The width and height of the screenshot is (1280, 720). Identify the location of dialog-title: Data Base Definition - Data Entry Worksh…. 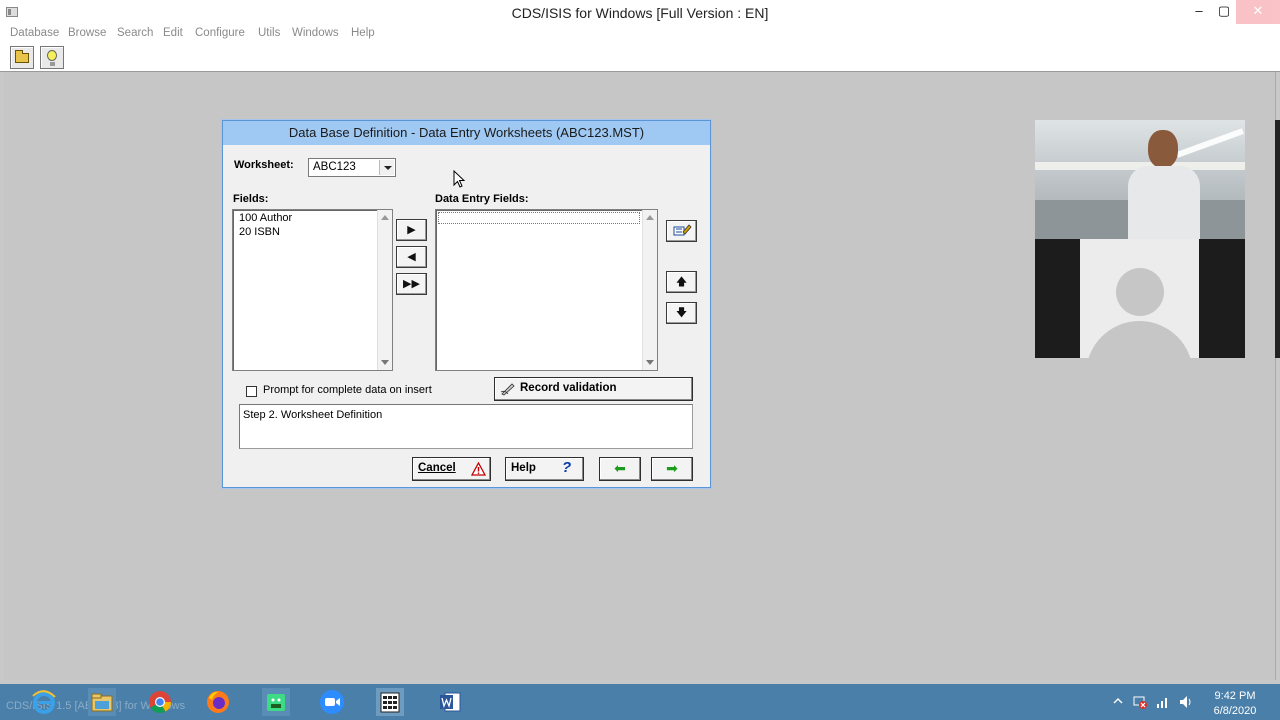
(466, 133).